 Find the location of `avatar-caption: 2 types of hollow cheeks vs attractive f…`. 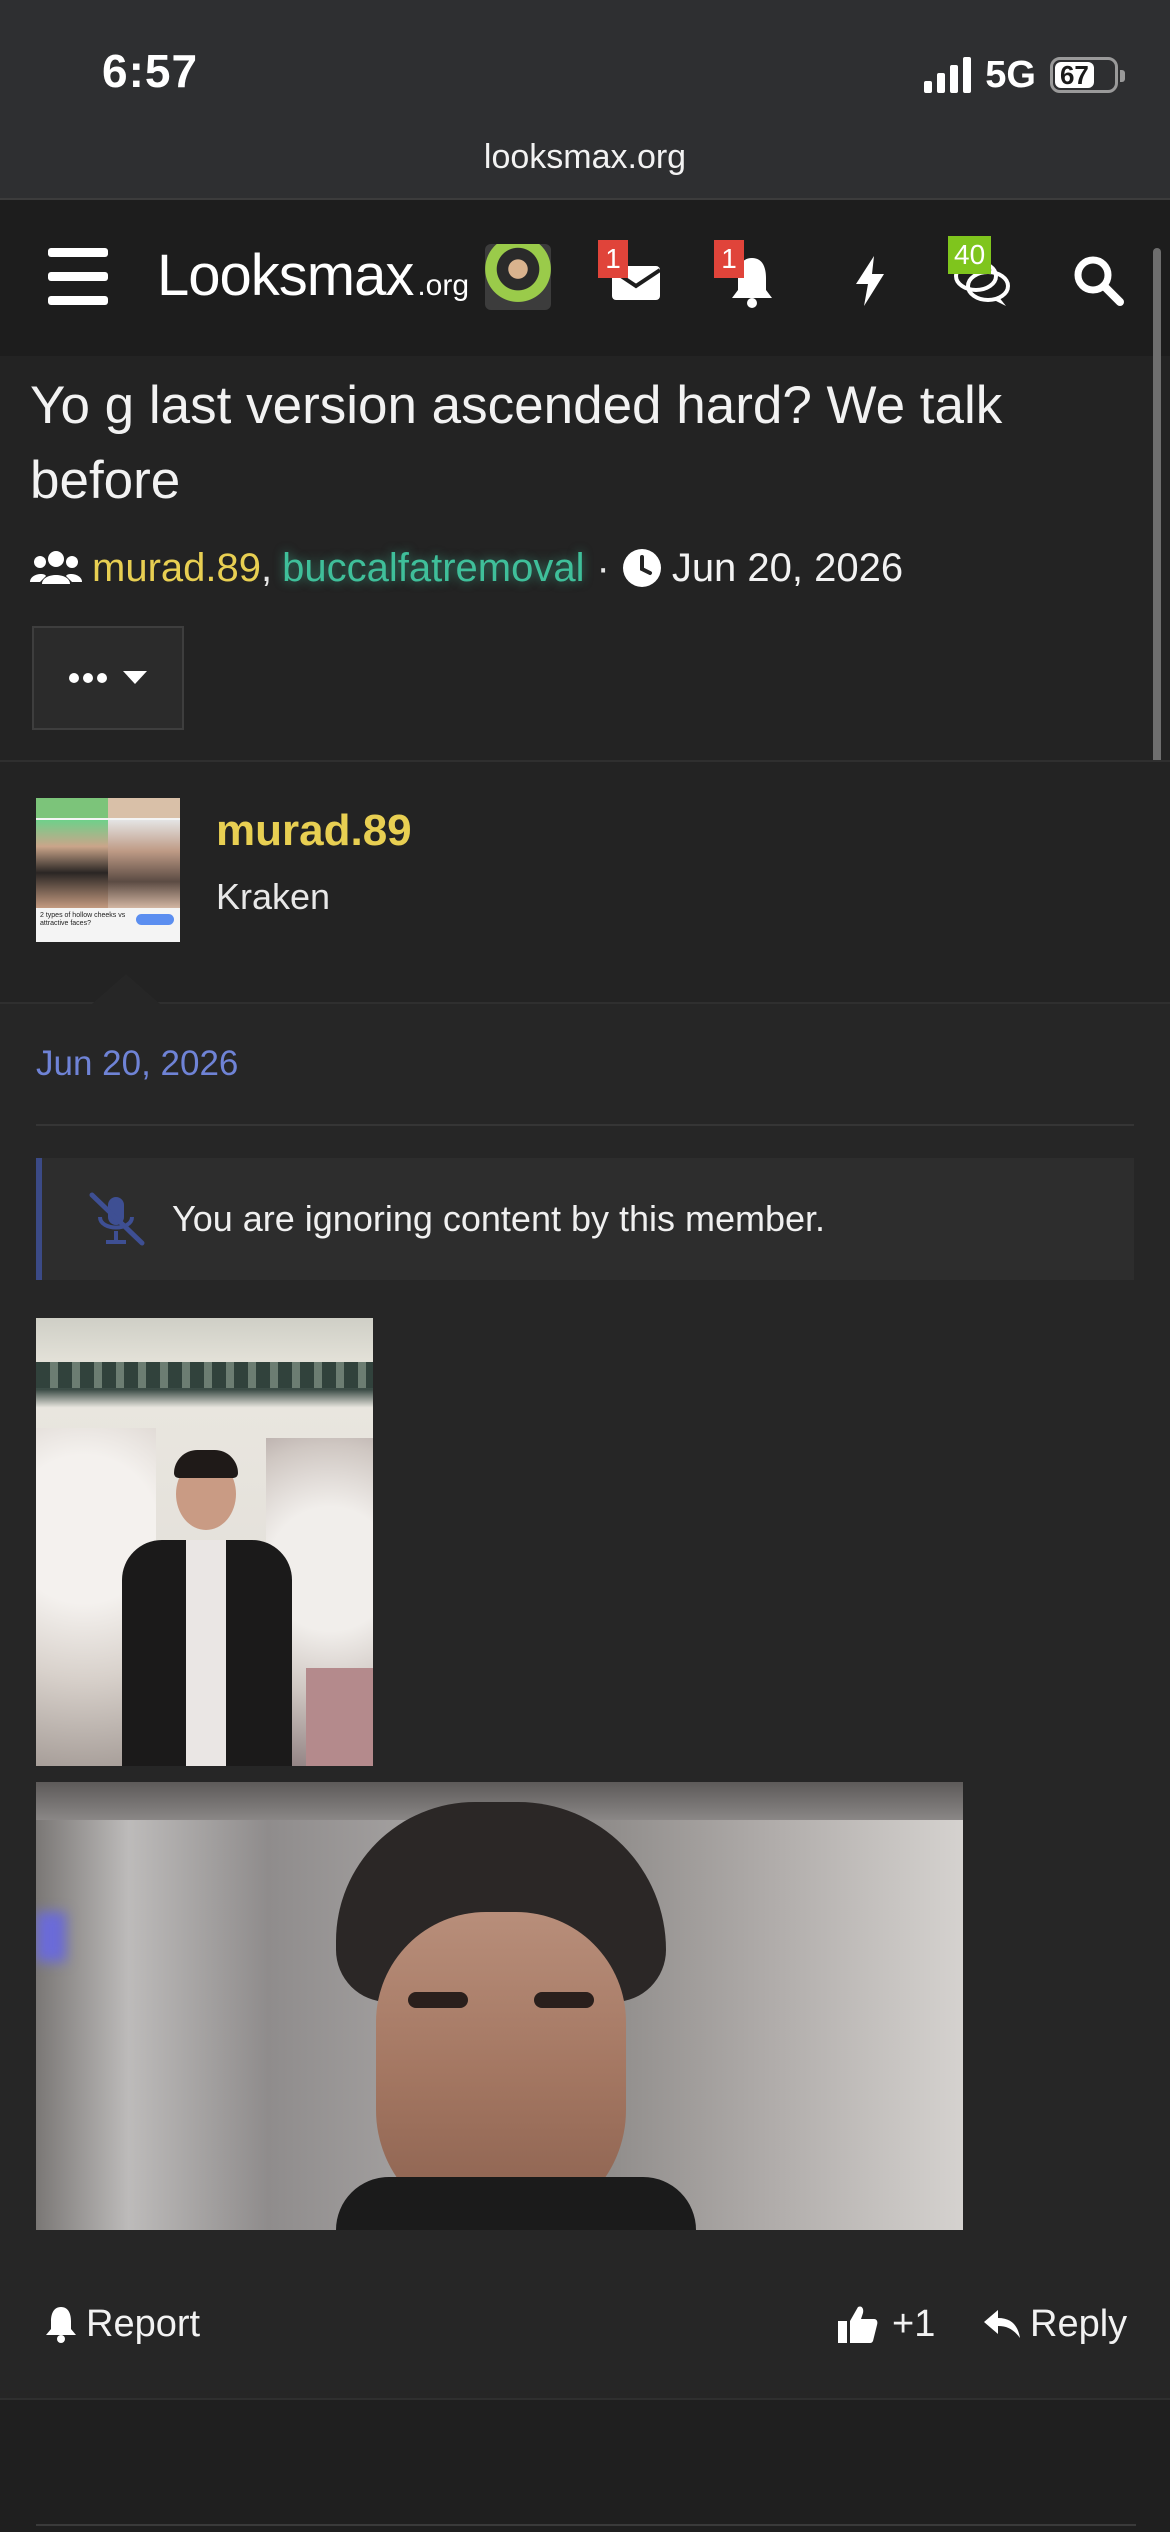

avatar-caption: 2 types of hollow cheeks vs attractive f… is located at coordinates (83, 919).